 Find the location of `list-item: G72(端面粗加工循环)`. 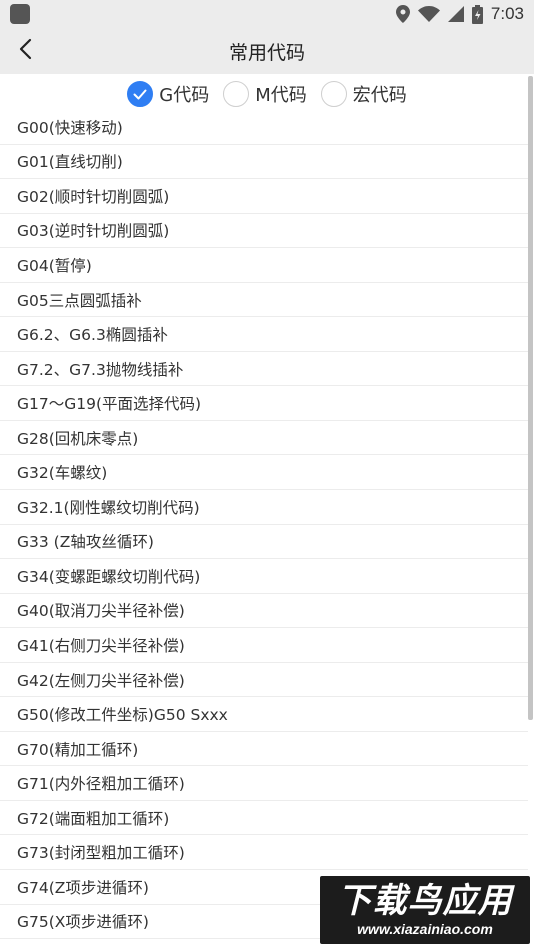

list-item: G72(端面粗加工循环) is located at coordinates (264, 818).